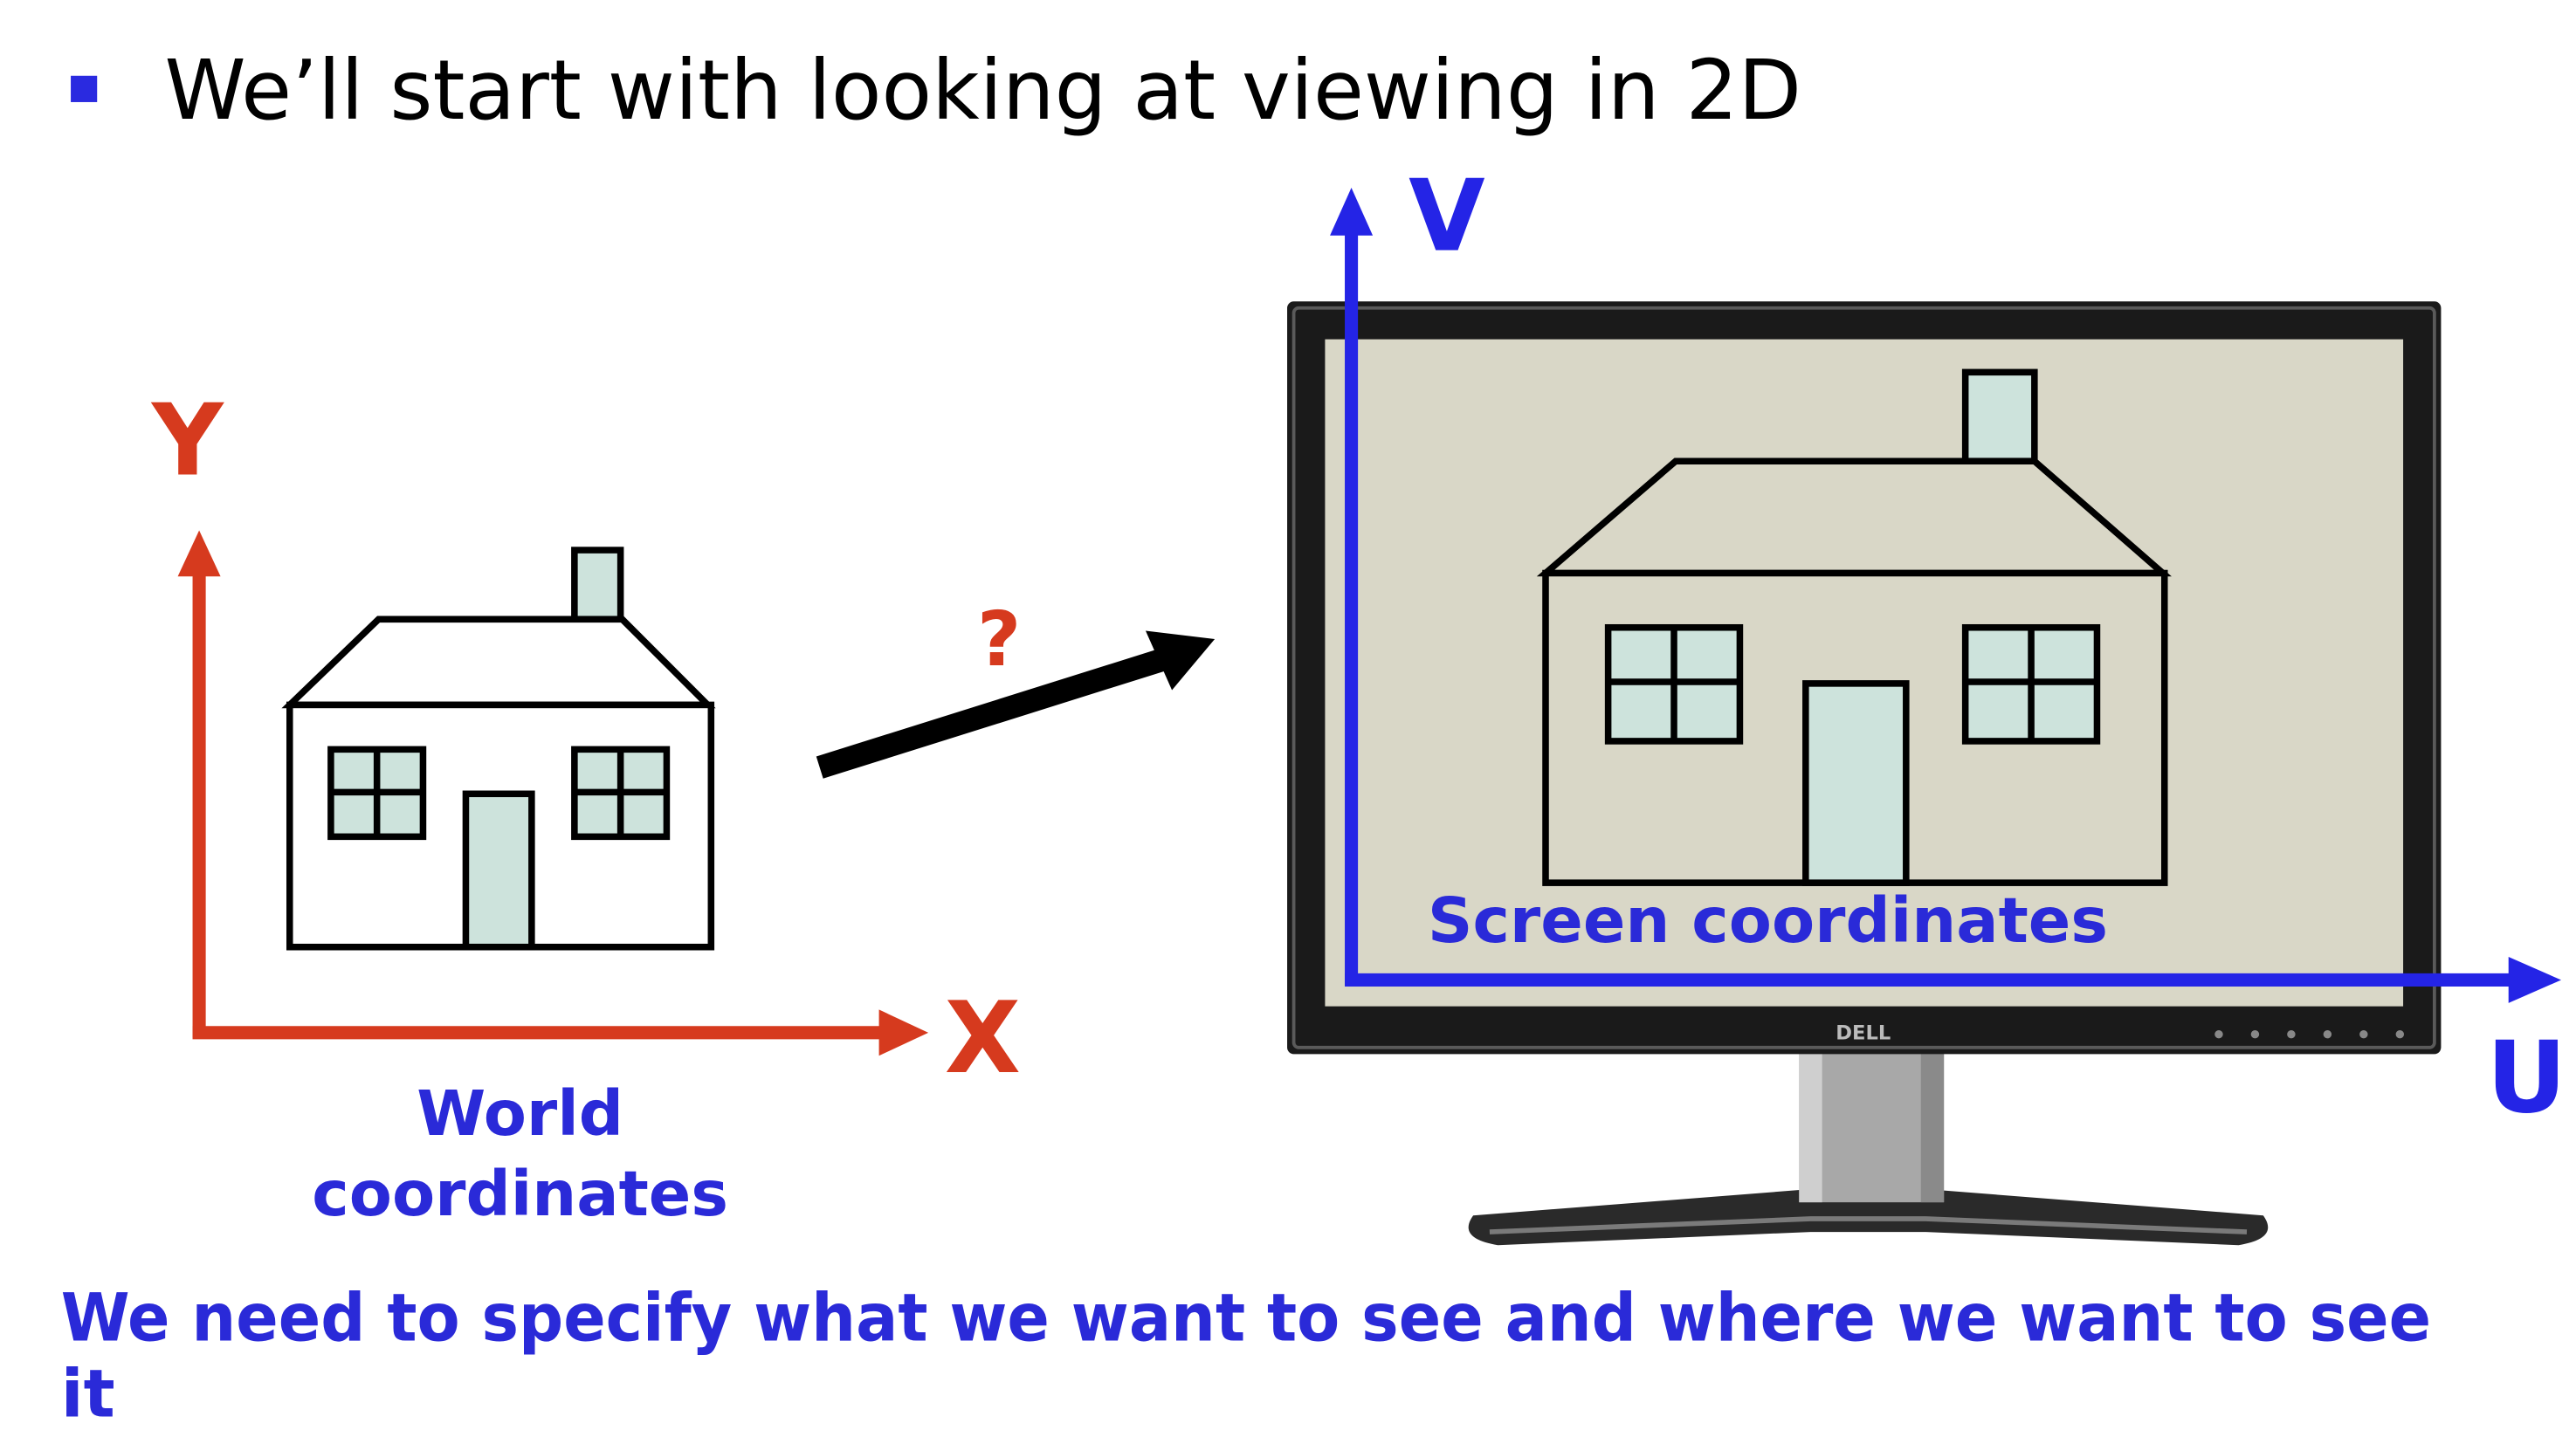 Image resolution: width=2576 pixels, height=1451 pixels. What do you see at coordinates (999, 639) in the screenshot?
I see `transform-question-mark: ?` at bounding box center [999, 639].